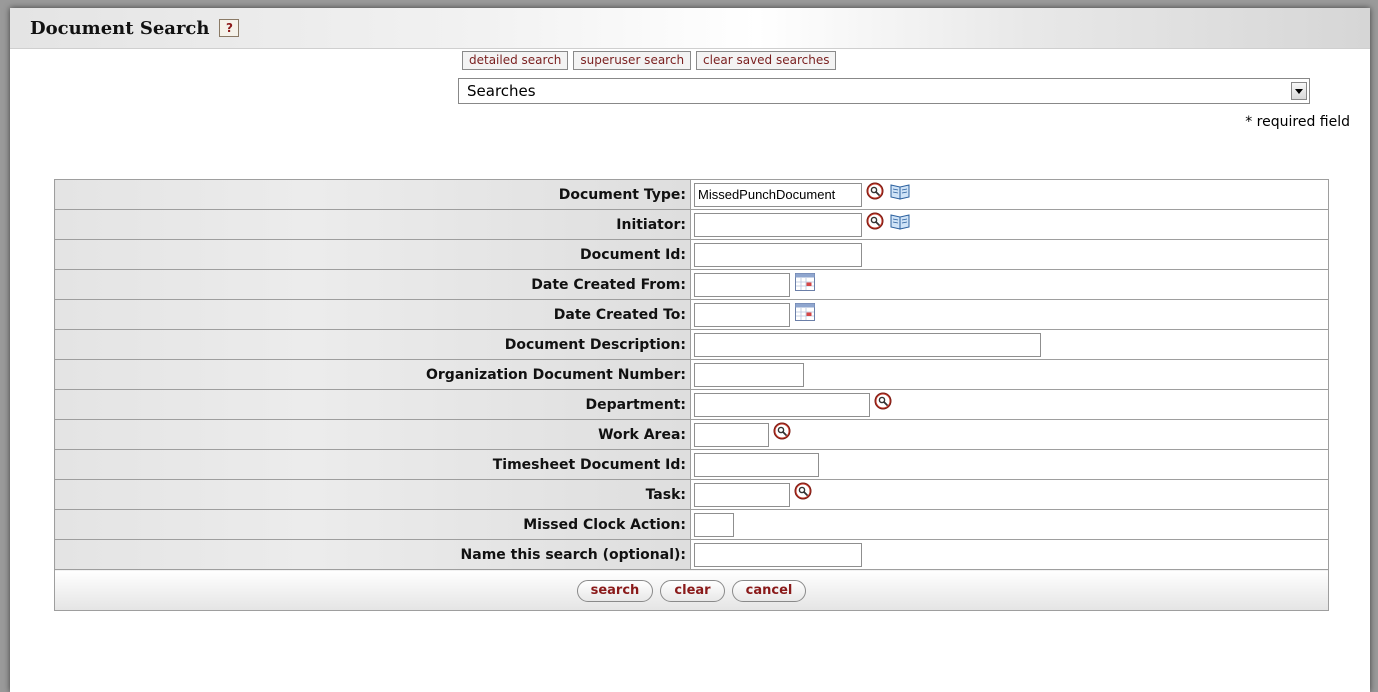  What do you see at coordinates (691, 494) in the screenshot?
I see `form-row-task: Task:` at bounding box center [691, 494].